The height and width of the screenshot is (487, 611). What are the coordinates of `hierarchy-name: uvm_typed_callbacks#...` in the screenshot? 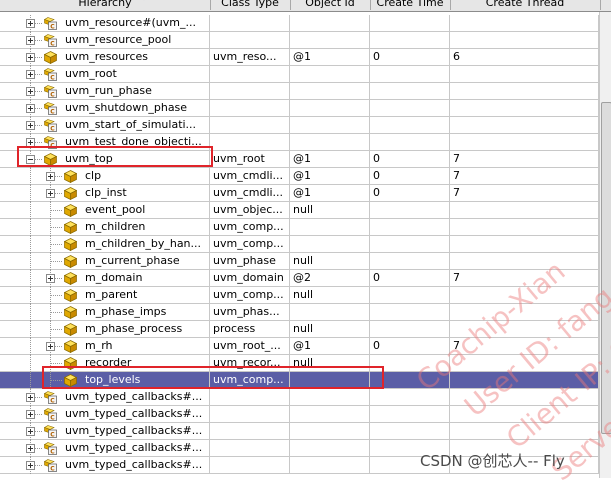 It's located at (134, 430).